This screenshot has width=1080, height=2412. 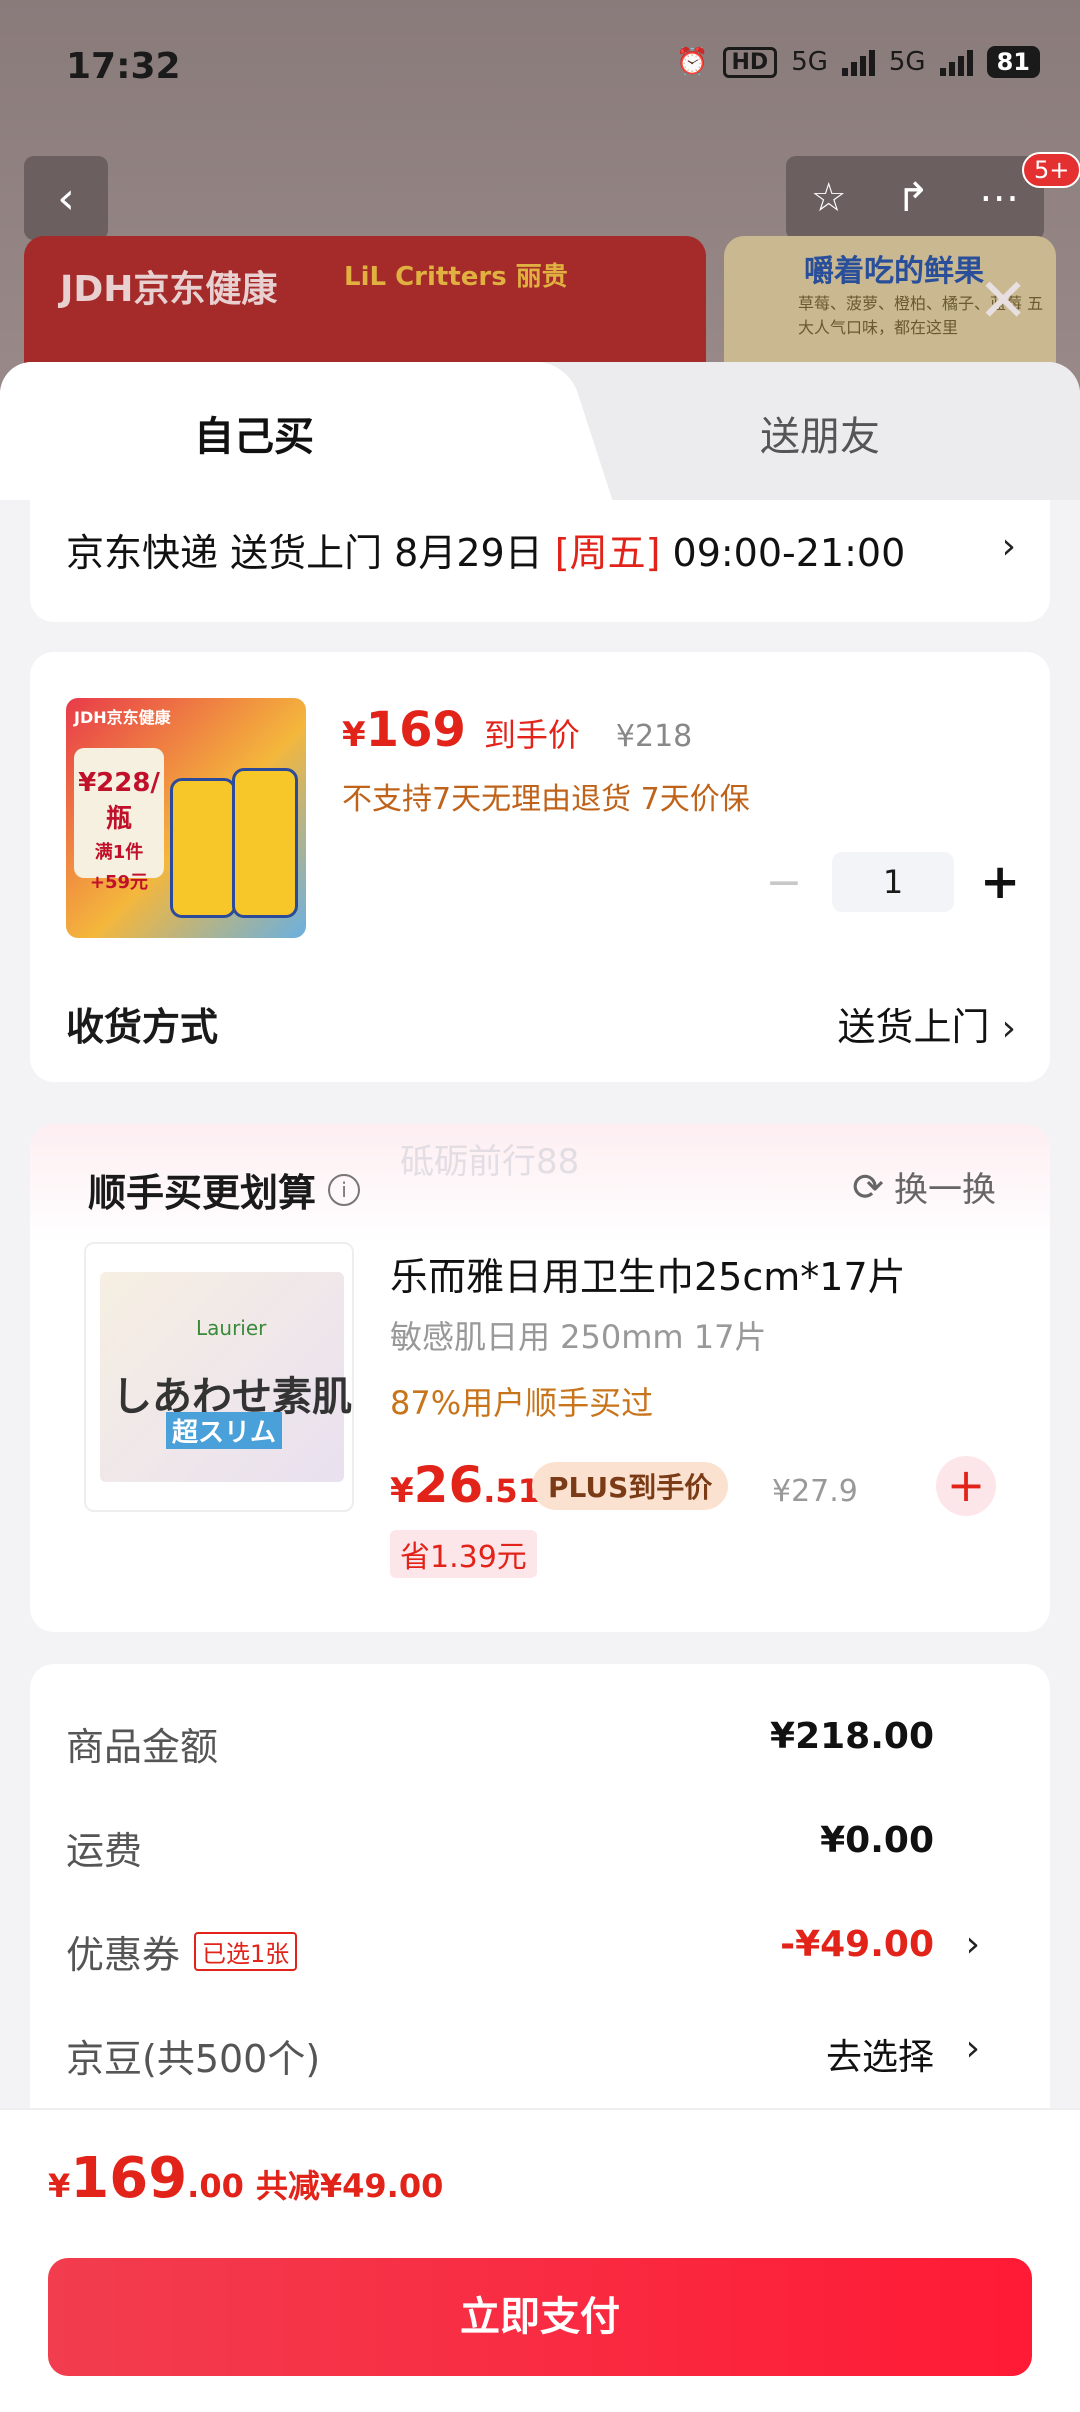 I want to click on tab-gift: 送朋友, so click(x=820, y=433).